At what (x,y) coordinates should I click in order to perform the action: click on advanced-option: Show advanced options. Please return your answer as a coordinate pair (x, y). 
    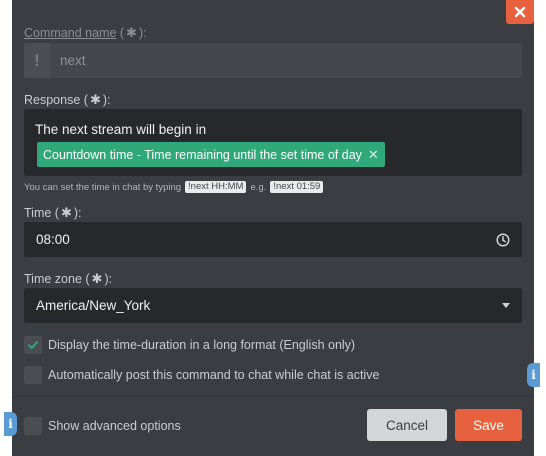
    Looking at the image, I should click on (102, 426).